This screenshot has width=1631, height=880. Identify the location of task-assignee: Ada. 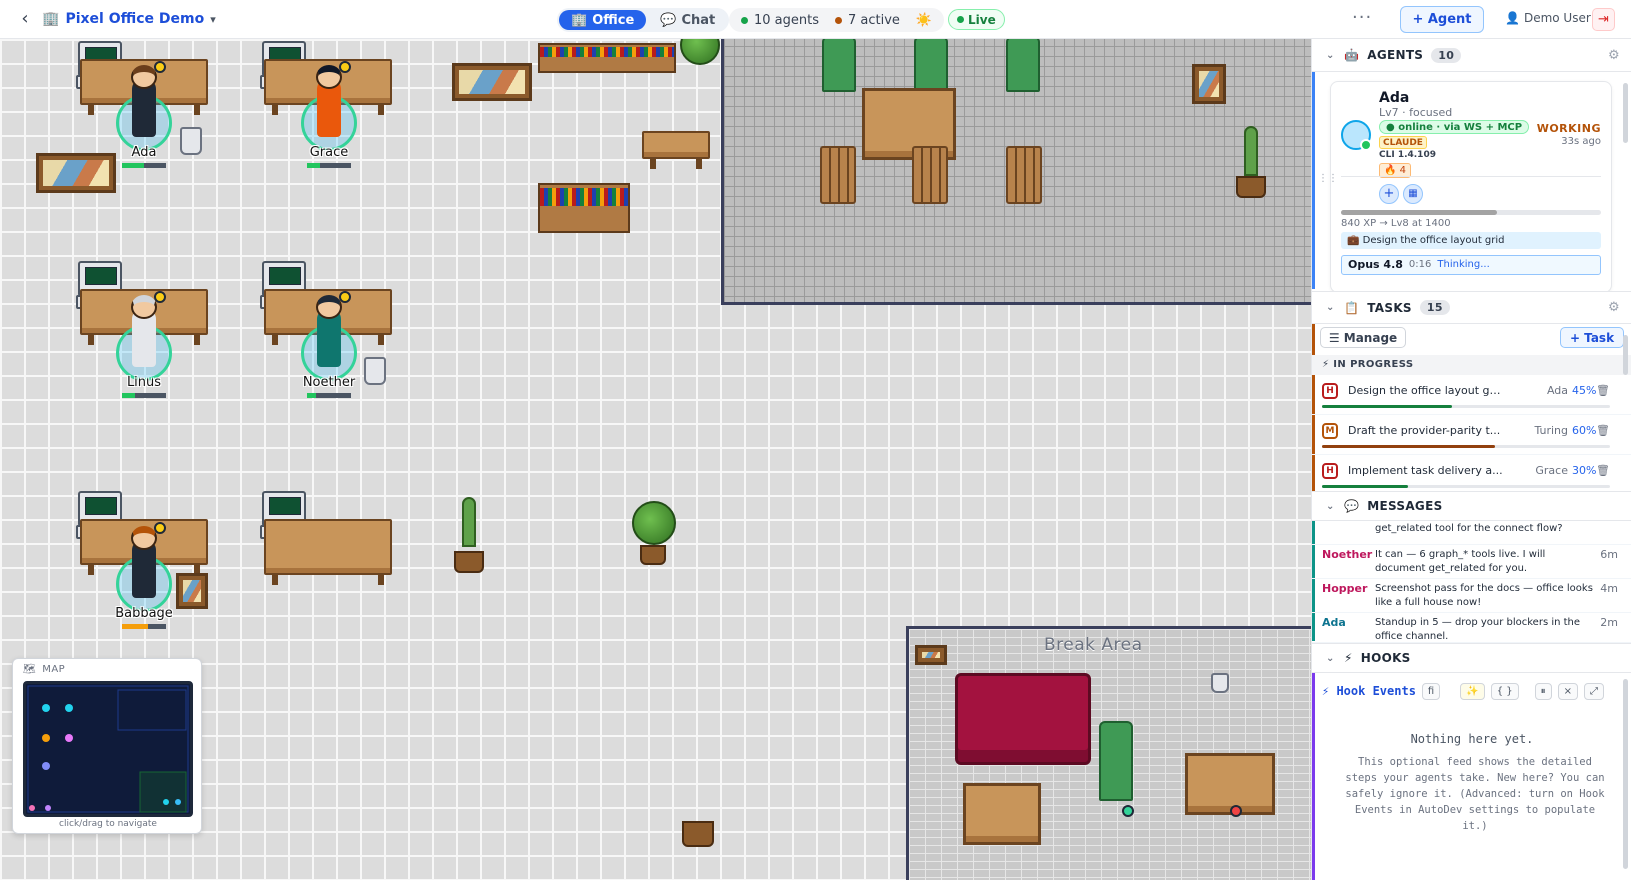
(1557, 390).